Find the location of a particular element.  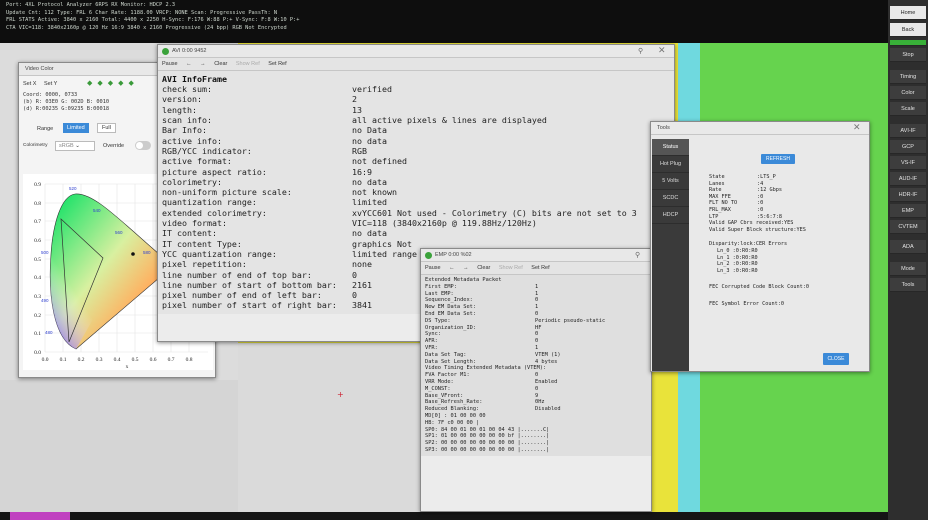

tab-status: Status is located at coordinates (670, 147).